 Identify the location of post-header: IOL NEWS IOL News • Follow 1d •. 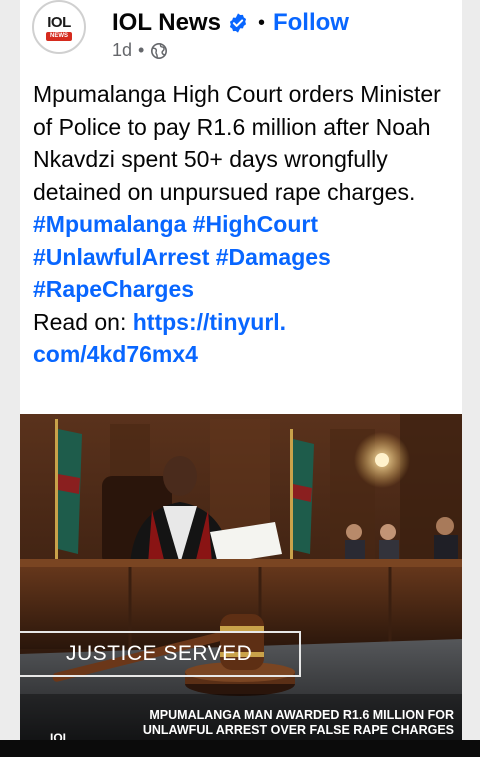
(241, 35).